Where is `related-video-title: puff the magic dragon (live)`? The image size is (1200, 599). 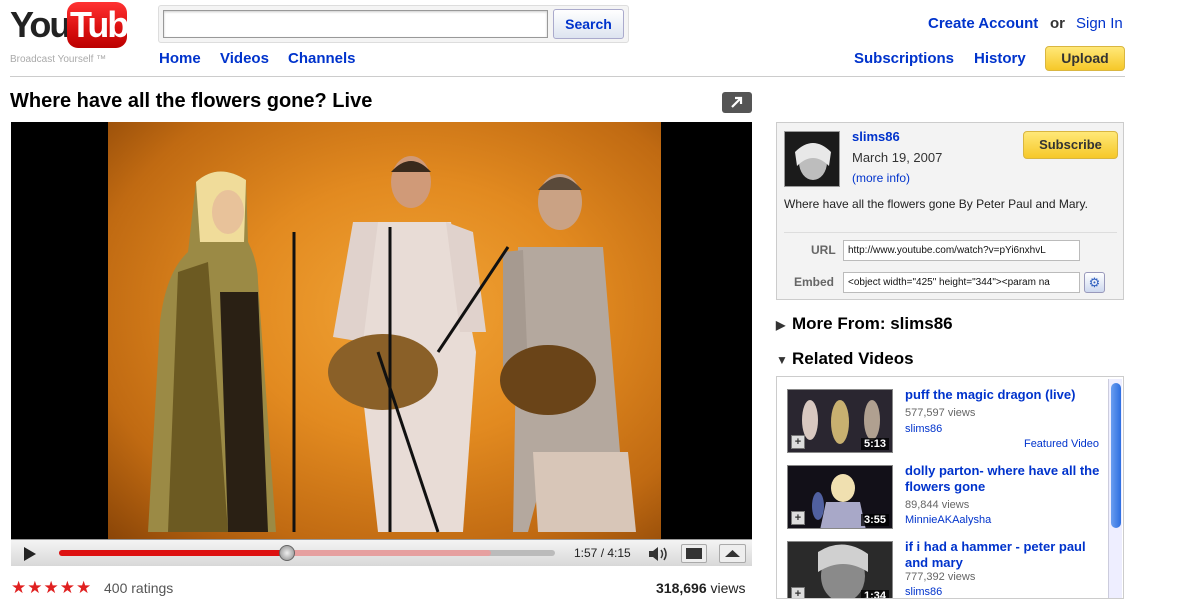 related-video-title: puff the magic dragon (live) is located at coordinates (1002, 395).